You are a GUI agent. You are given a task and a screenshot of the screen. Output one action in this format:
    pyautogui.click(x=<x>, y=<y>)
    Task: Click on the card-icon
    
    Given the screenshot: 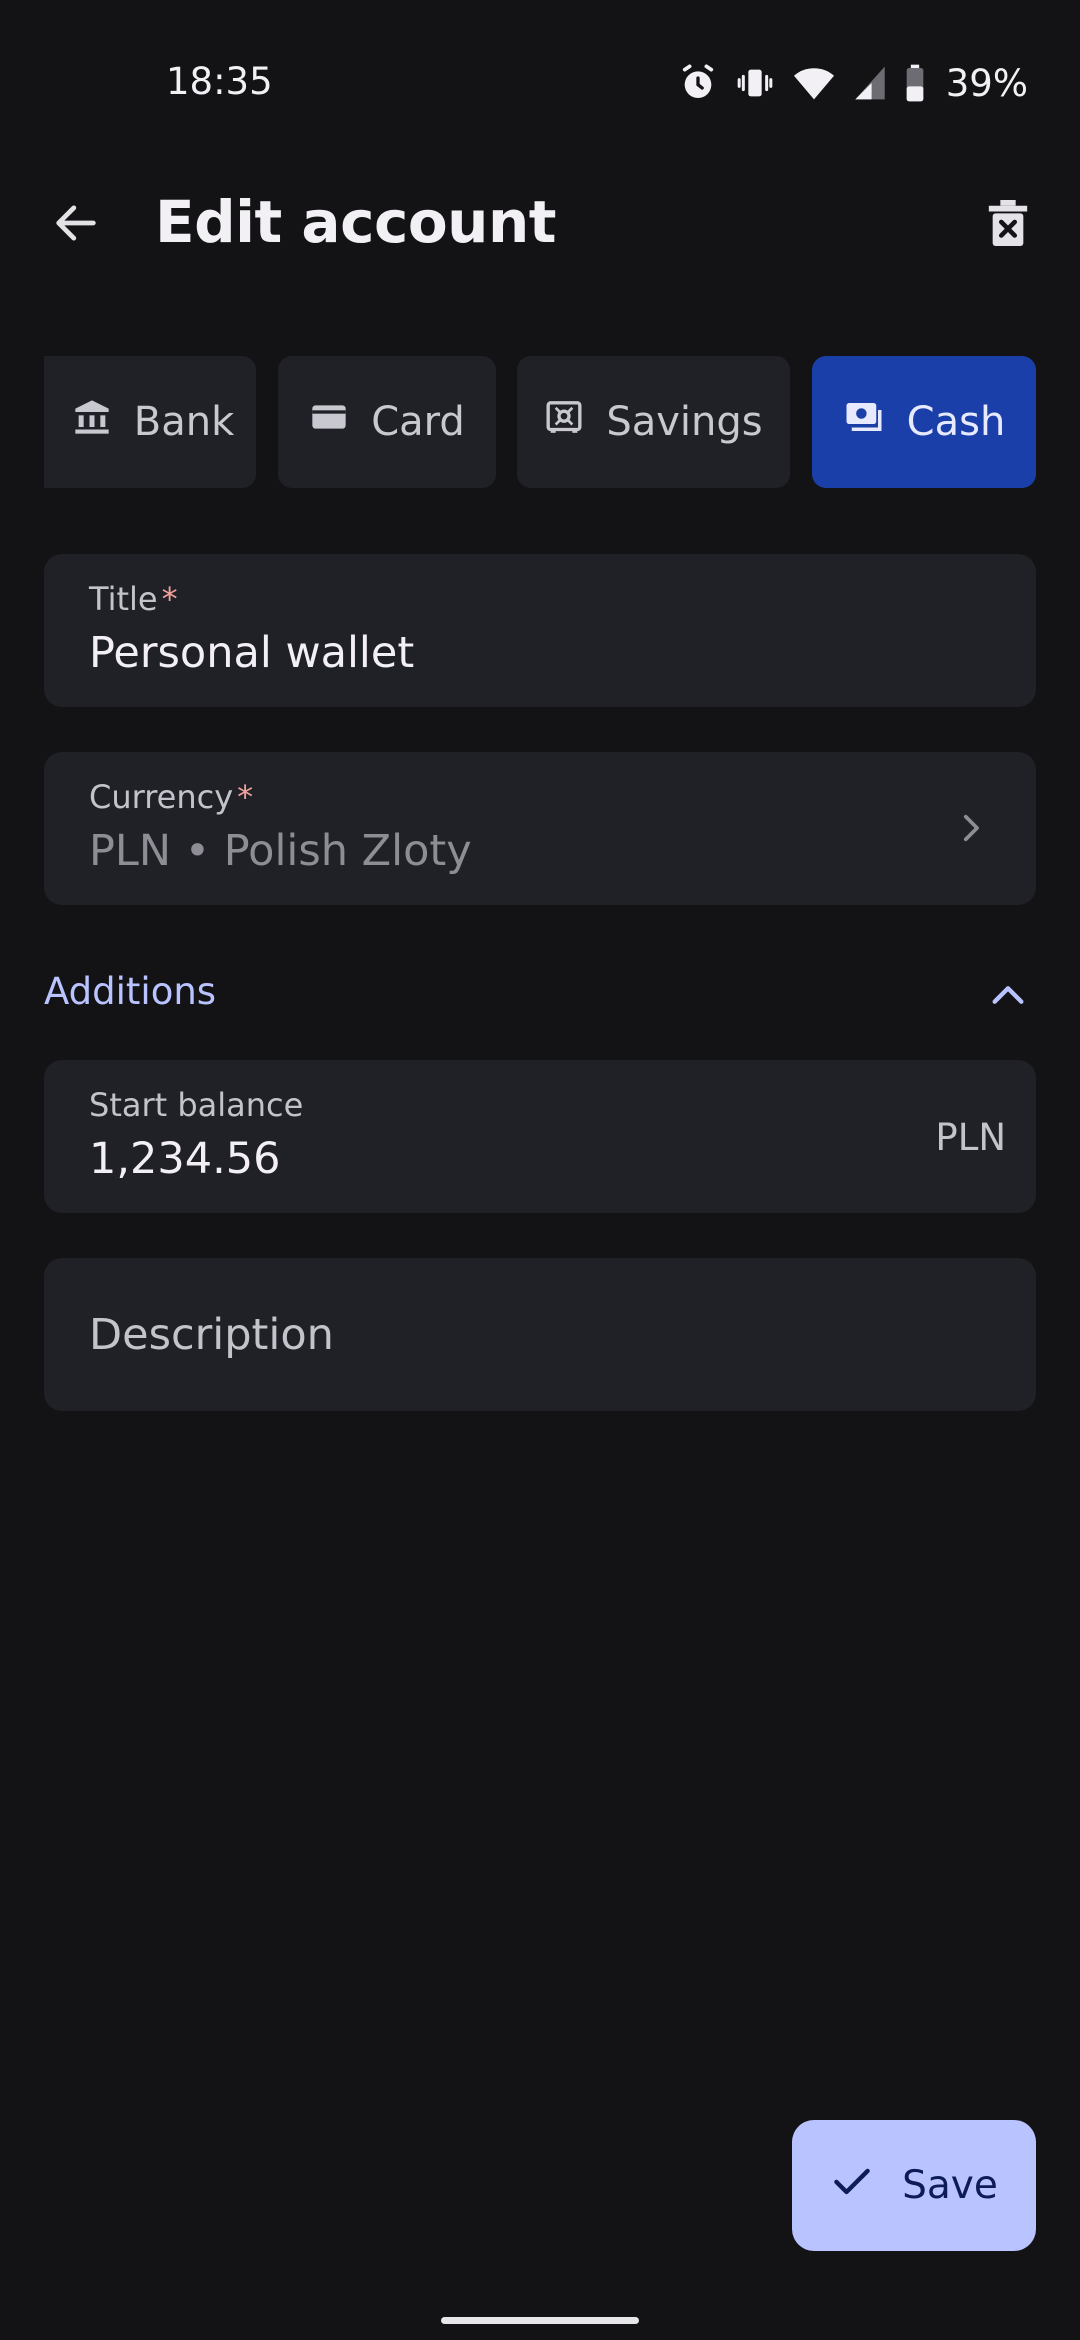 What is the action you would take?
    pyautogui.click(x=329, y=422)
    